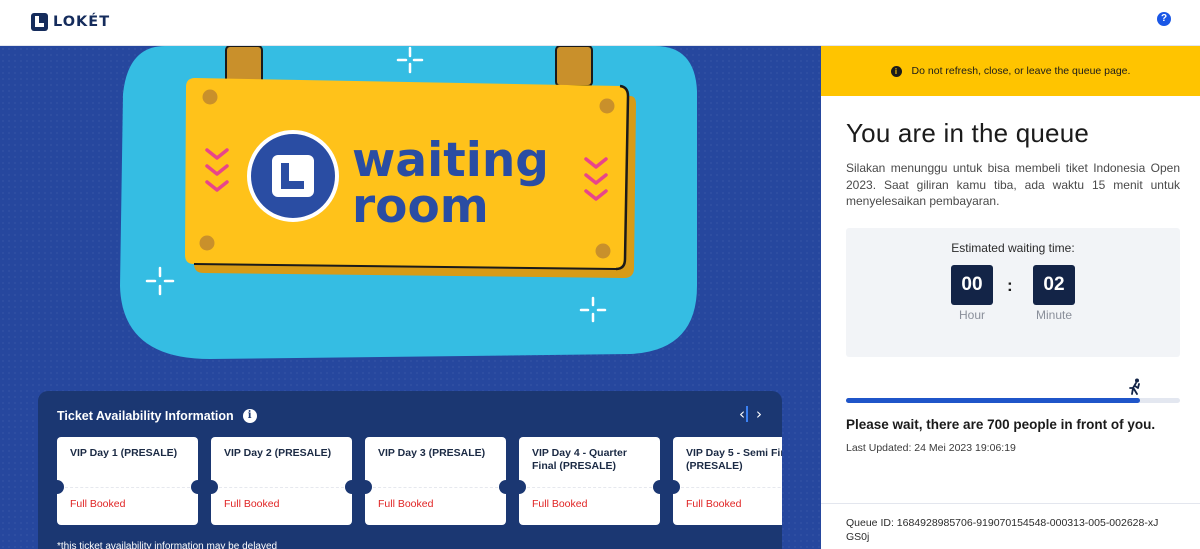  What do you see at coordinates (1134, 386) in the screenshot?
I see `runner-icon` at bounding box center [1134, 386].